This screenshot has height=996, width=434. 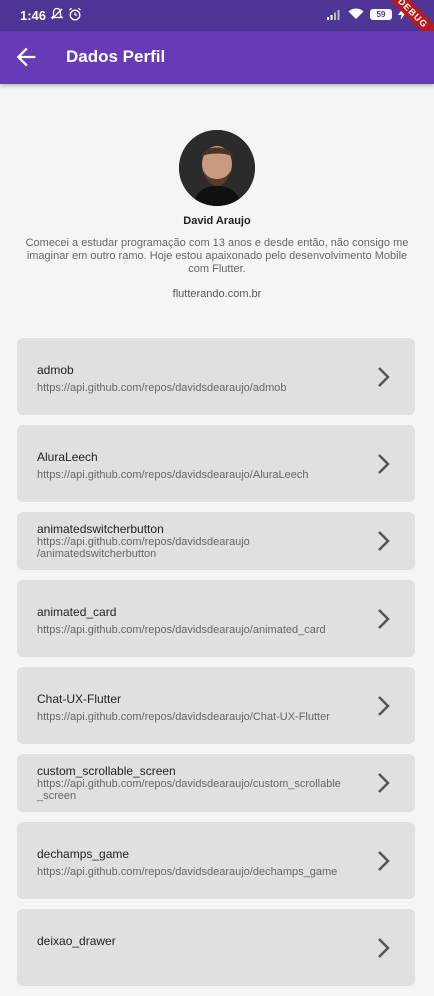 What do you see at coordinates (217, 221) in the screenshot?
I see `profile-name: David Araujo` at bounding box center [217, 221].